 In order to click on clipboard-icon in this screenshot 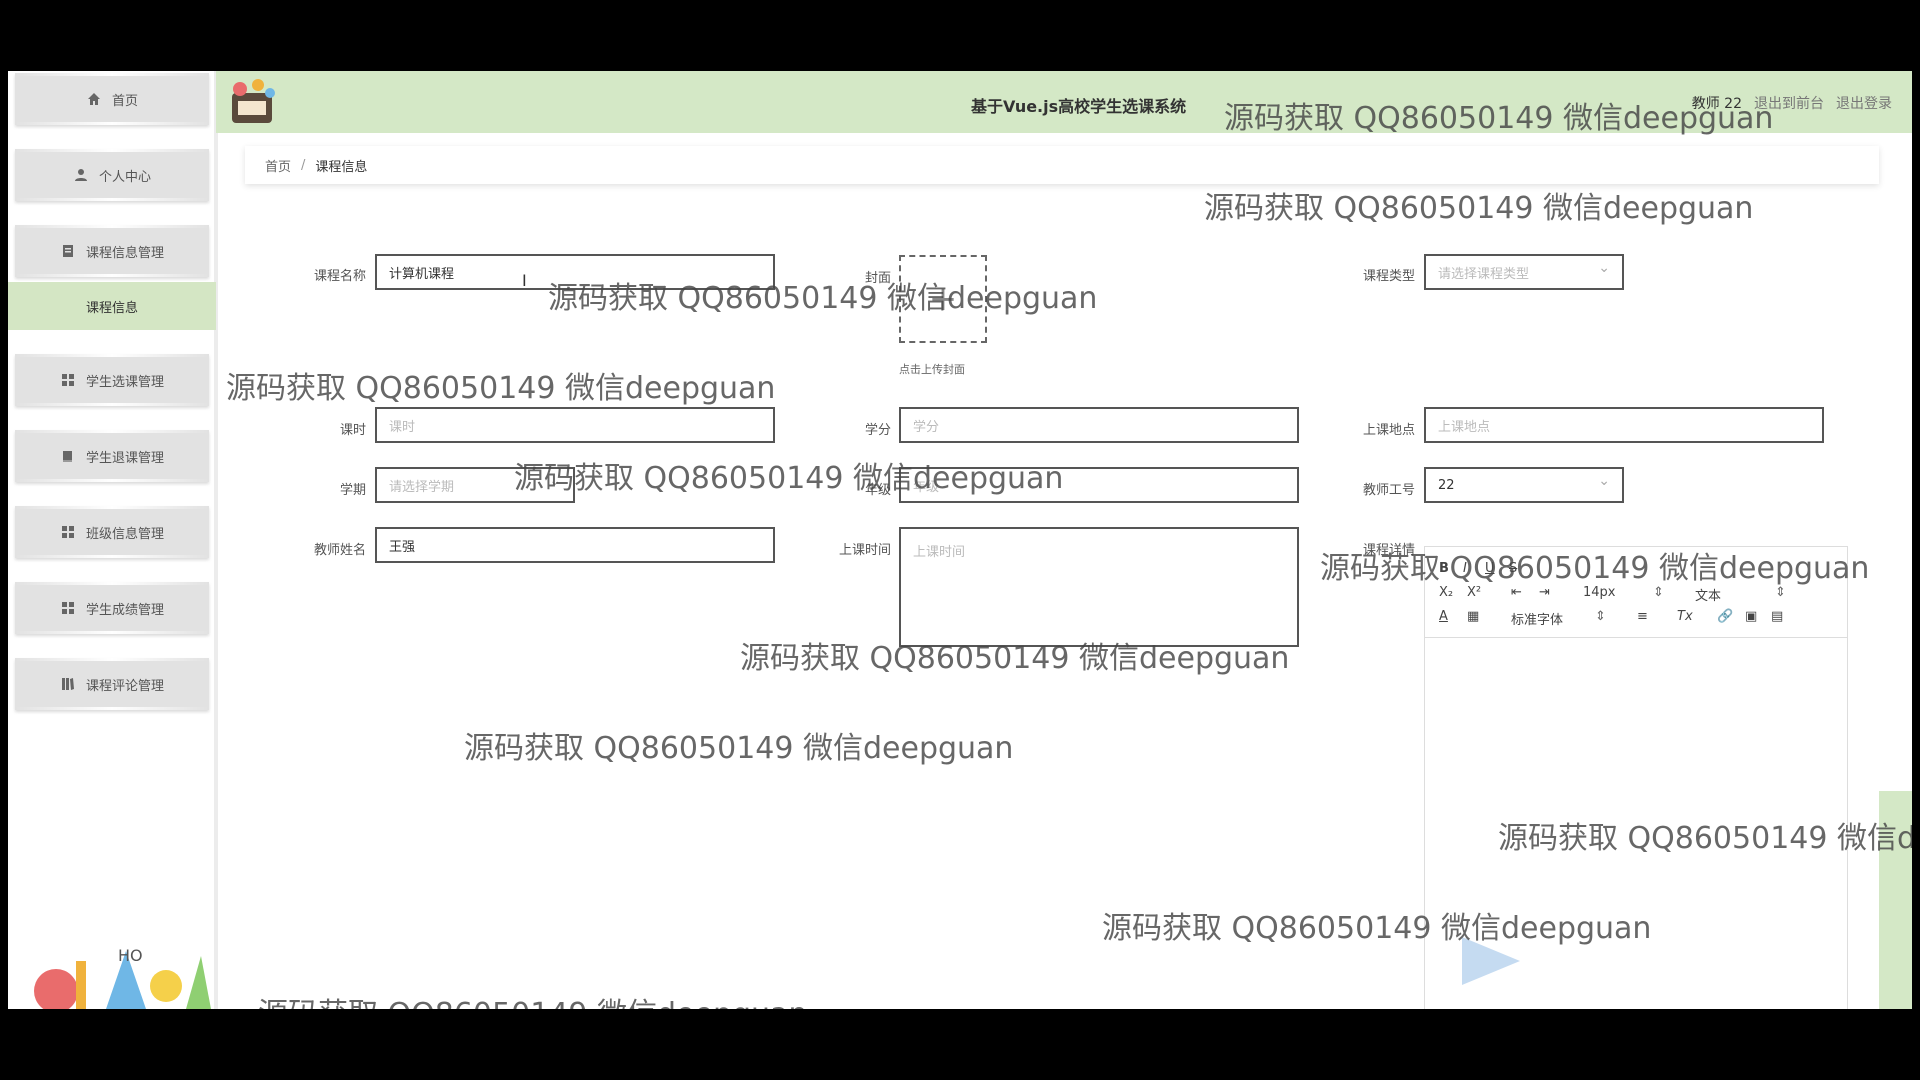, I will do `click(68, 251)`.